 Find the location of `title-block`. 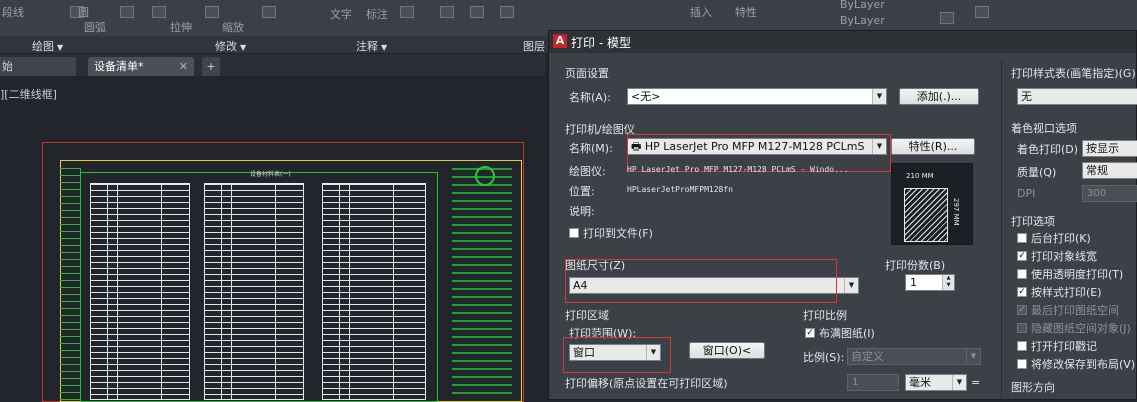

title-block is located at coordinates (482, 284).